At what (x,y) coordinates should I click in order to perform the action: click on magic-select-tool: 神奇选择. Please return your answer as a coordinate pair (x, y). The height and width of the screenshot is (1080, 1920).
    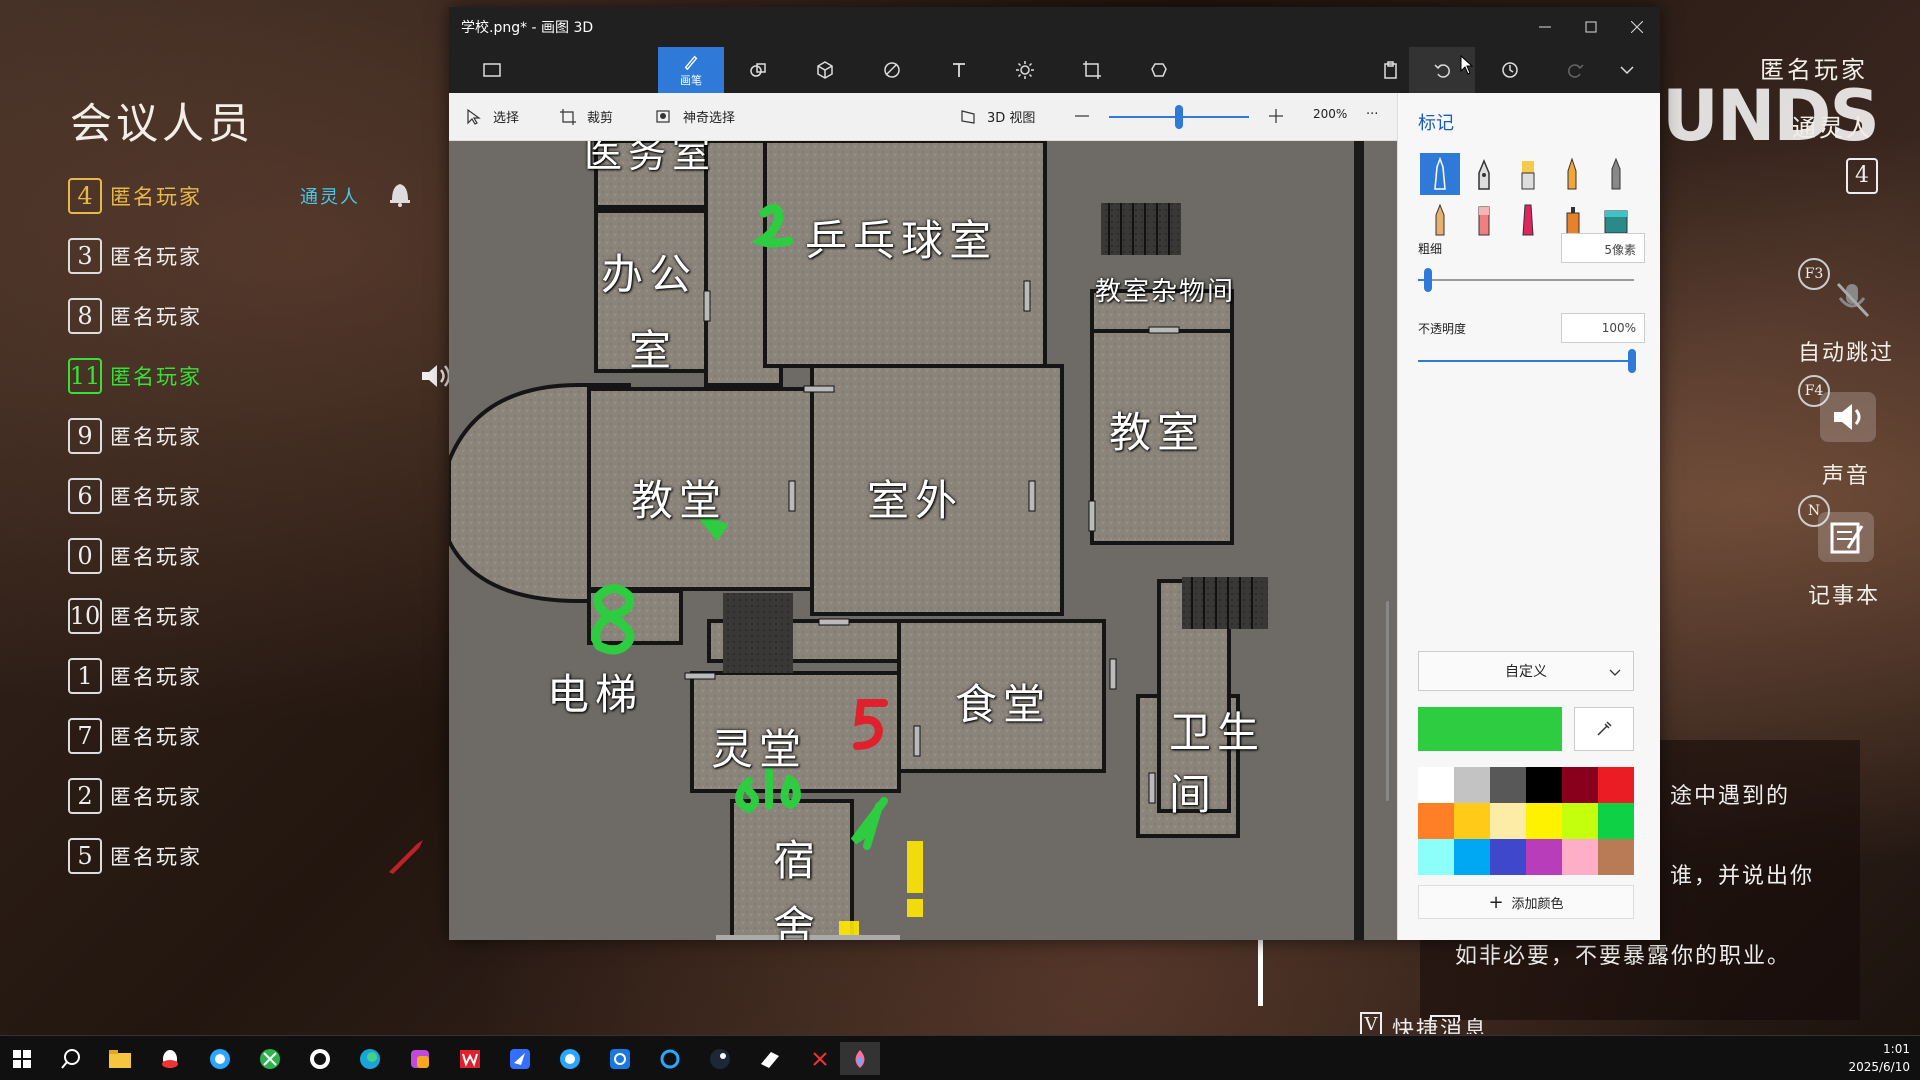
    Looking at the image, I should click on (695, 116).